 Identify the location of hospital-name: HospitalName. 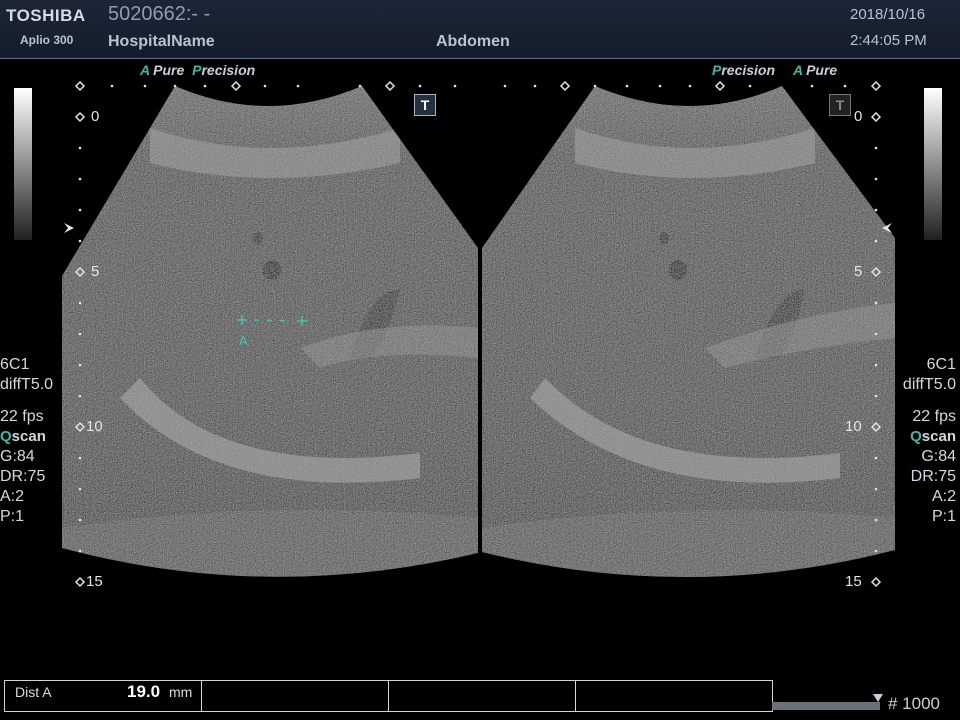
(161, 41).